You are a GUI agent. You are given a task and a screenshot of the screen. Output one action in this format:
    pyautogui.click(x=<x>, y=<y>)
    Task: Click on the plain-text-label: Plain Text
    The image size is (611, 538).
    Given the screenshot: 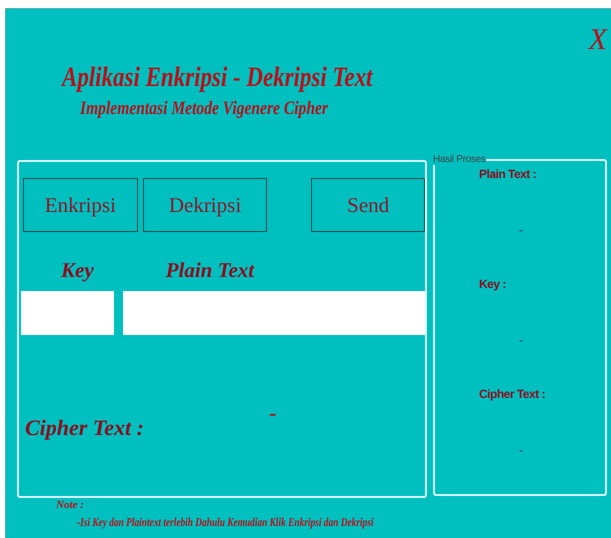 What is the action you would take?
    pyautogui.click(x=210, y=271)
    